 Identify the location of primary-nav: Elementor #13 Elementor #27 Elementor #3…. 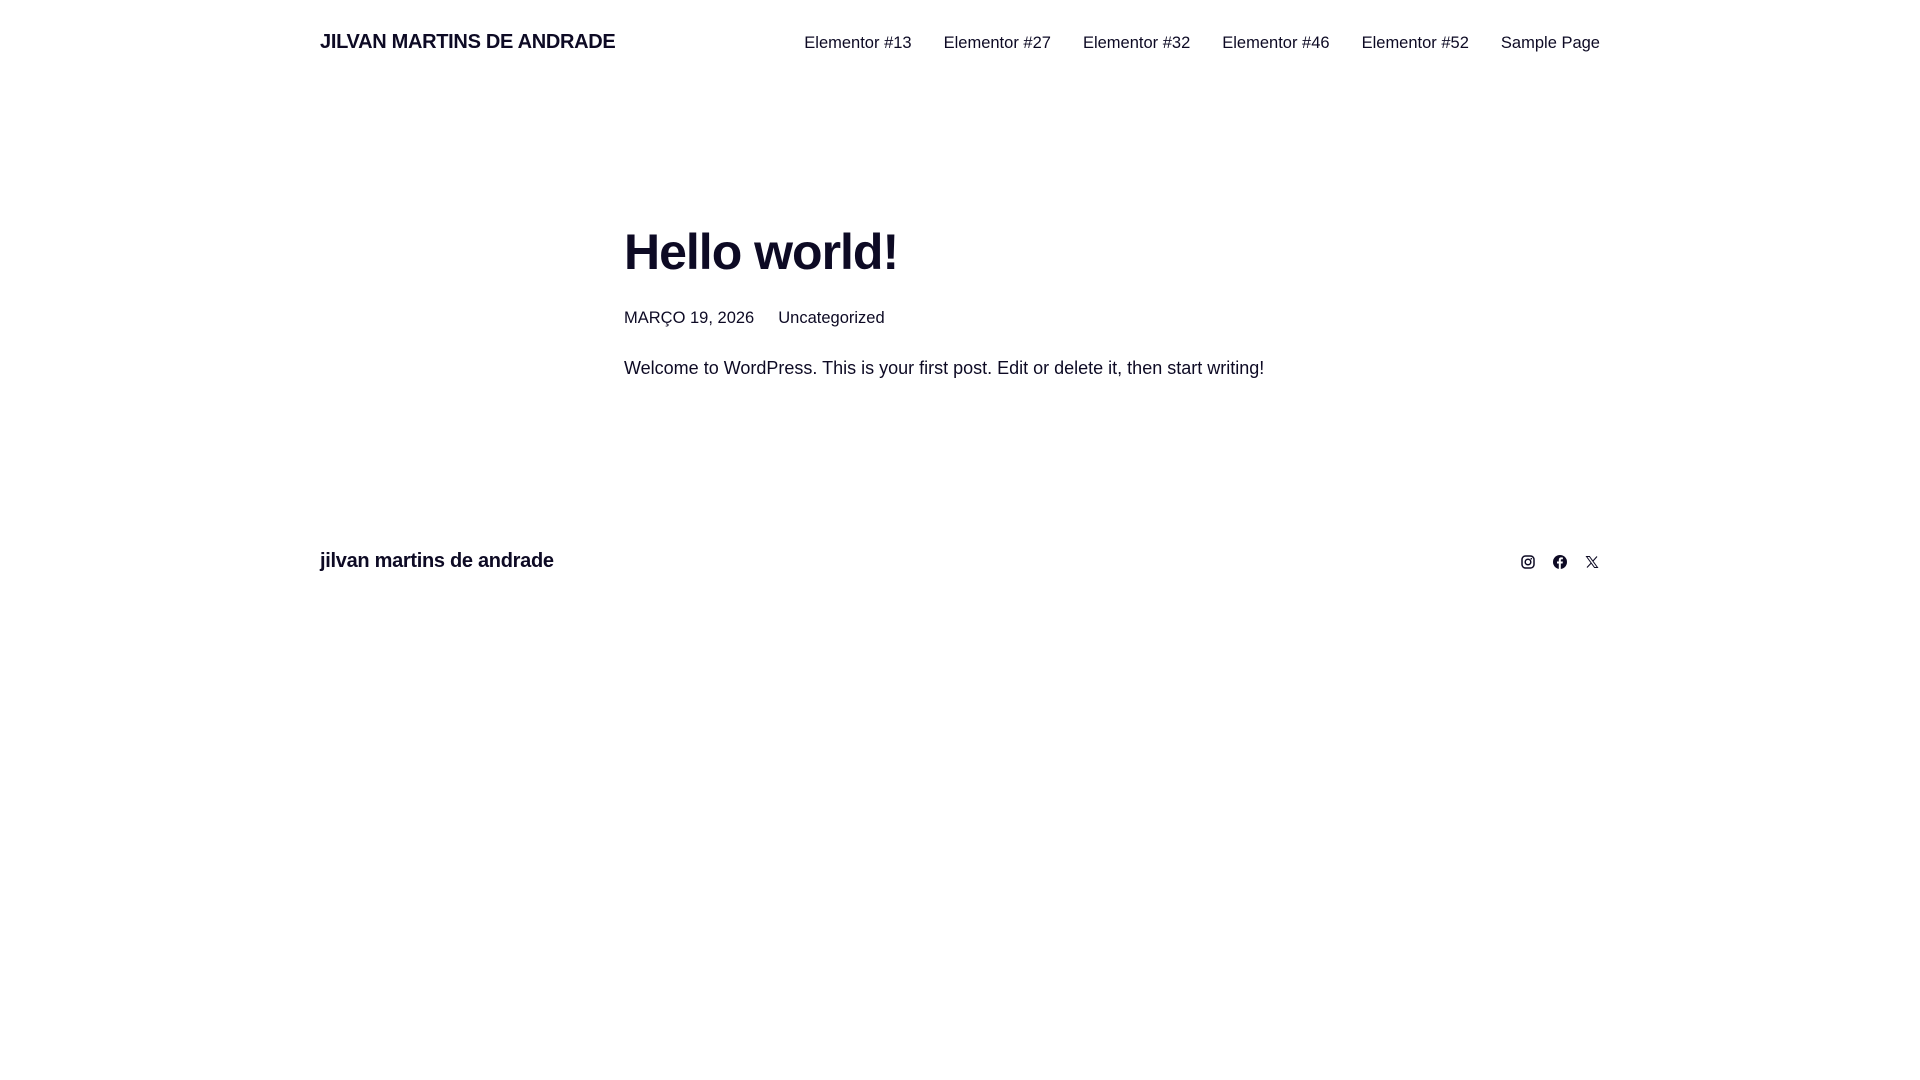
(1202, 43).